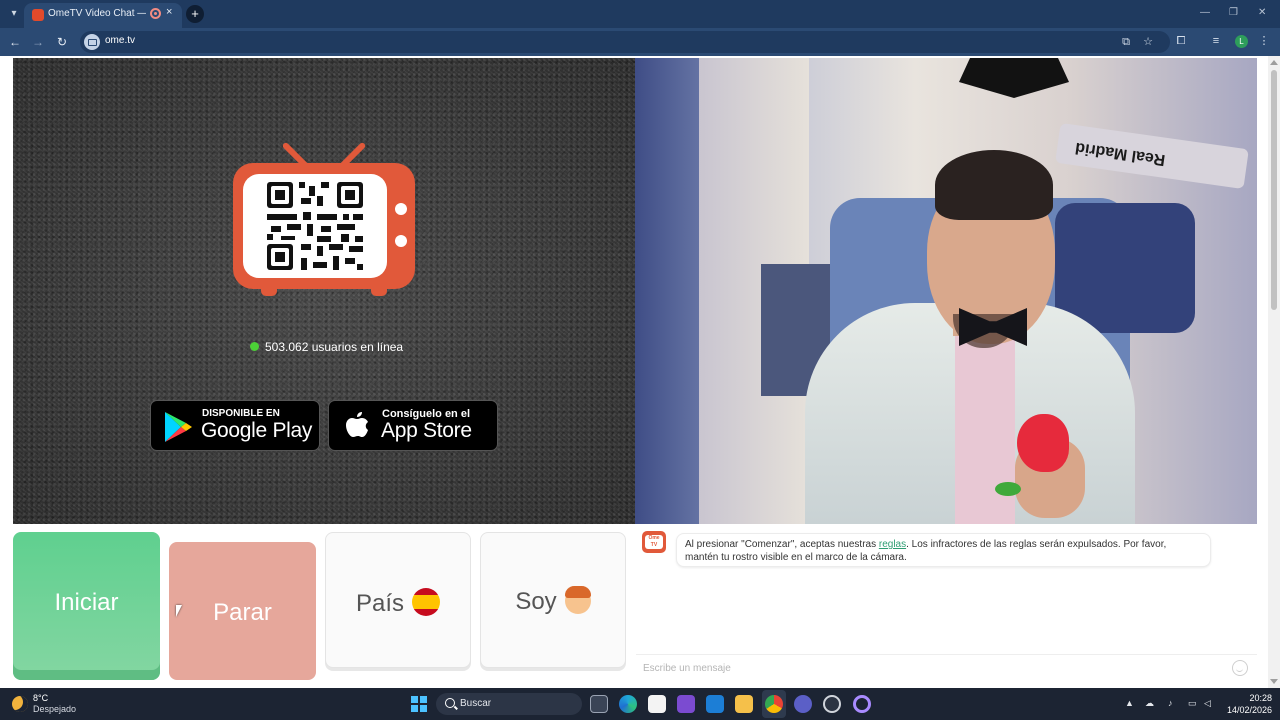 The image size is (1280, 720). Describe the element at coordinates (1264, 41) in the screenshot. I see `browser-menu-icon: ⋮` at that location.